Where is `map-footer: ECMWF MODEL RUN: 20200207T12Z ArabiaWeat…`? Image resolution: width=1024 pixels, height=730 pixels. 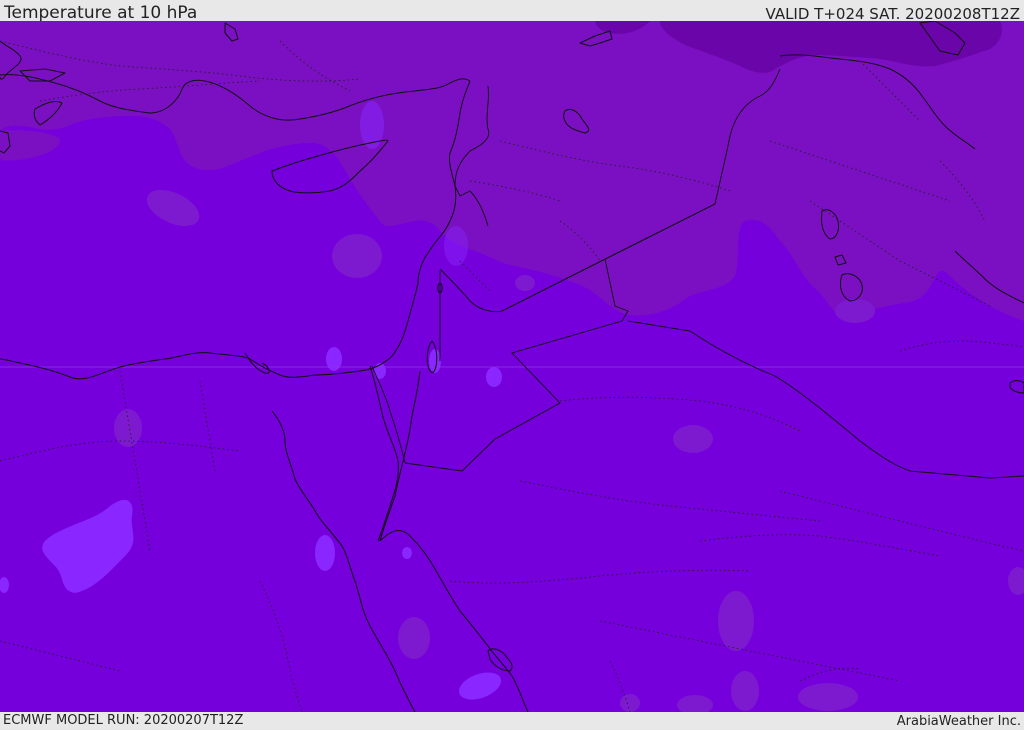
map-footer: ECMWF MODEL RUN: 20200207T12Z ArabiaWeat… is located at coordinates (512, 720).